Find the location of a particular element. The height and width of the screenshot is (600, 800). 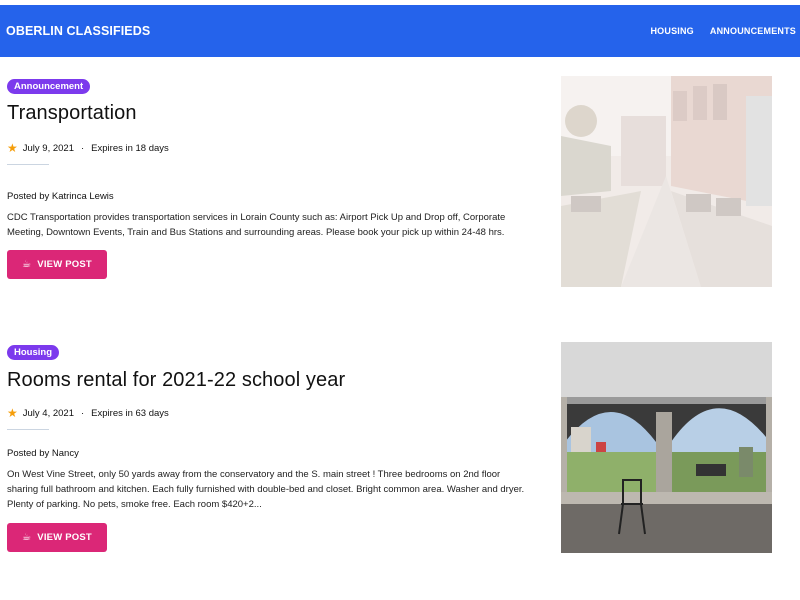

post-title: Rooms rental for 2021-22 school year is located at coordinates (176, 380).